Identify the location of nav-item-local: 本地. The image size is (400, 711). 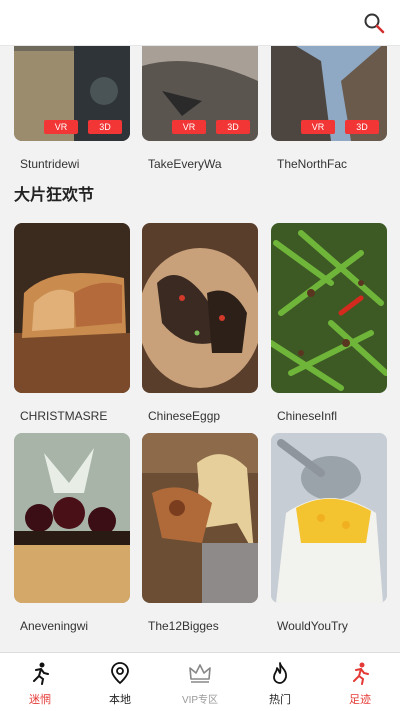
(120, 682).